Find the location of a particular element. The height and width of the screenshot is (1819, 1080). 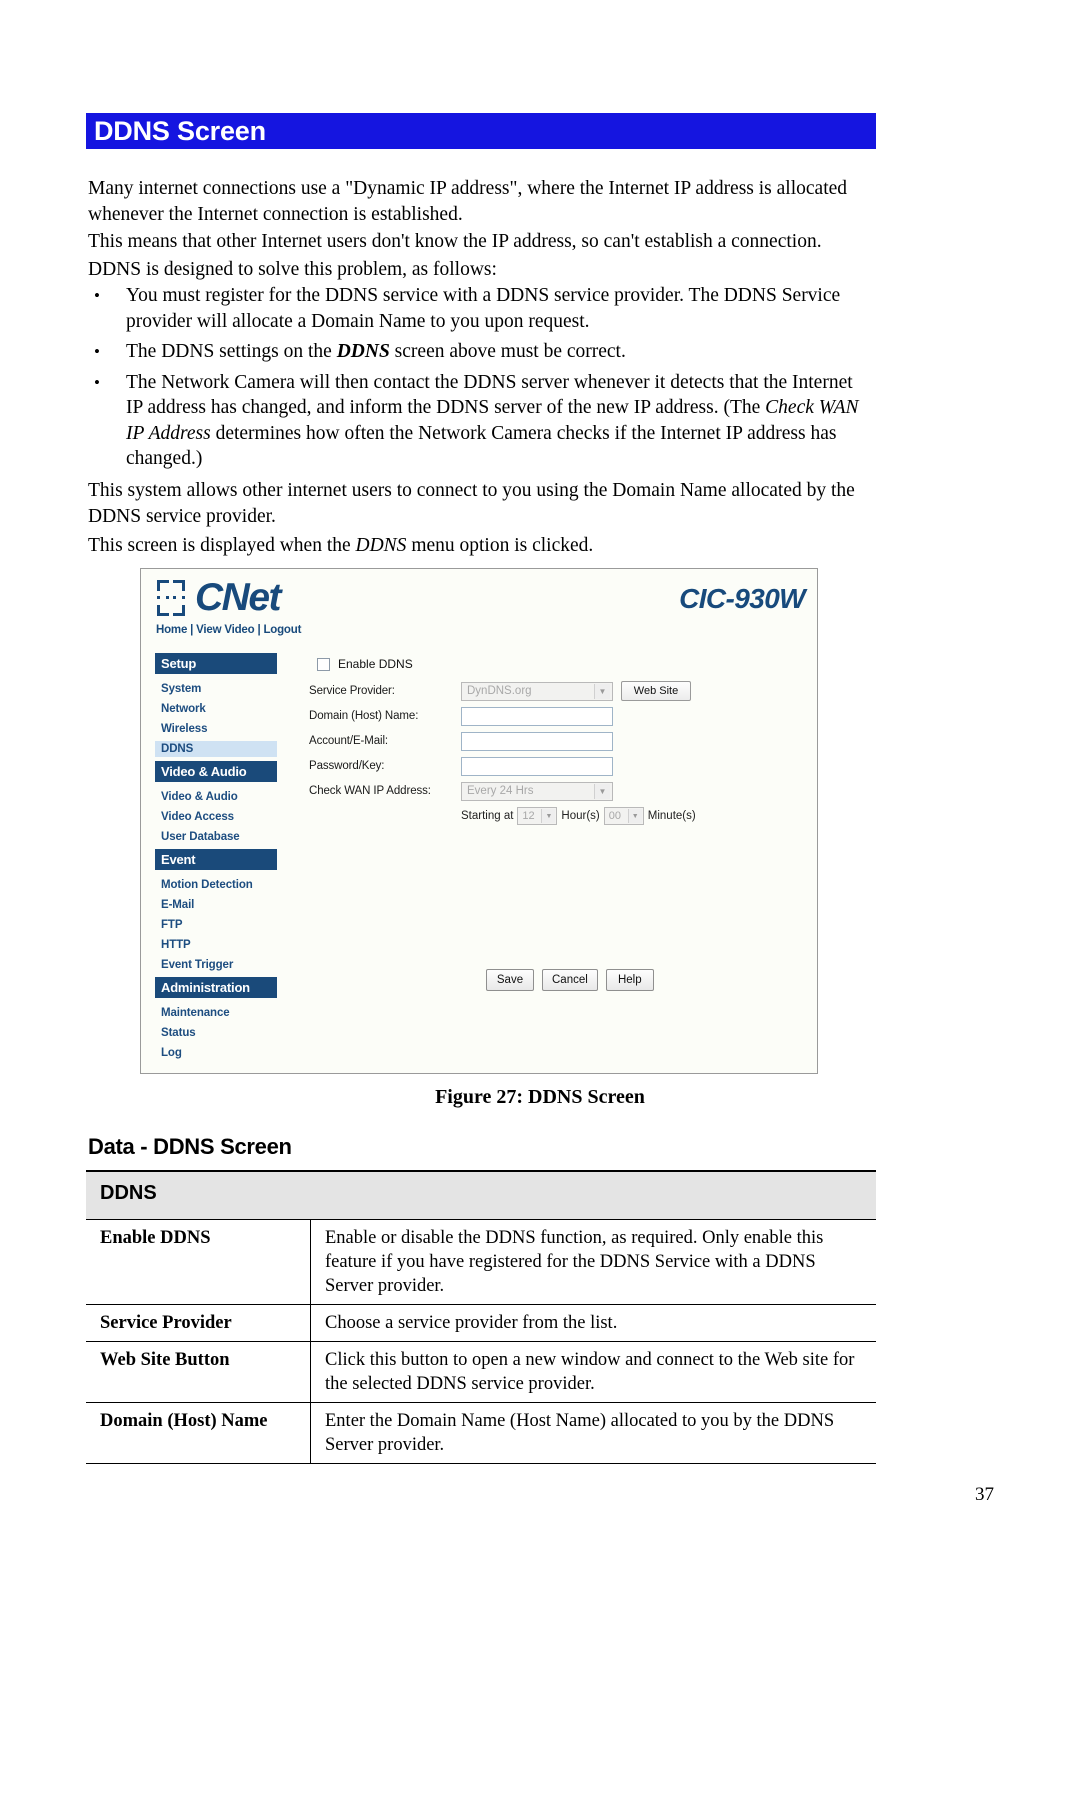

account-input is located at coordinates (537, 741).